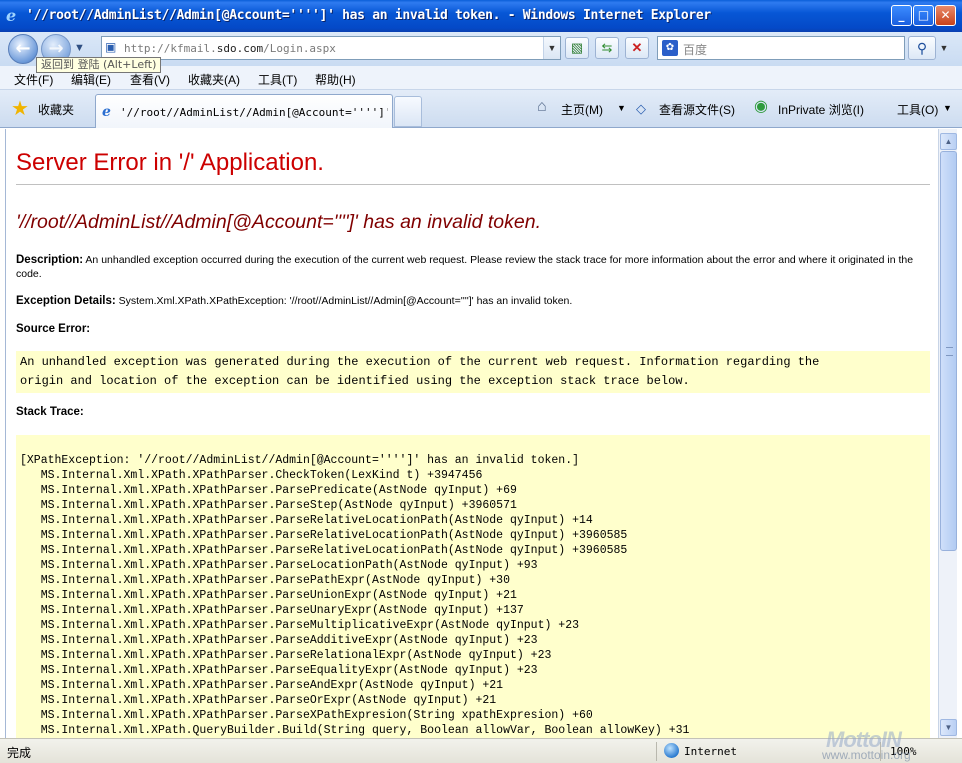  I want to click on home-icon: ⌂, so click(542, 107).